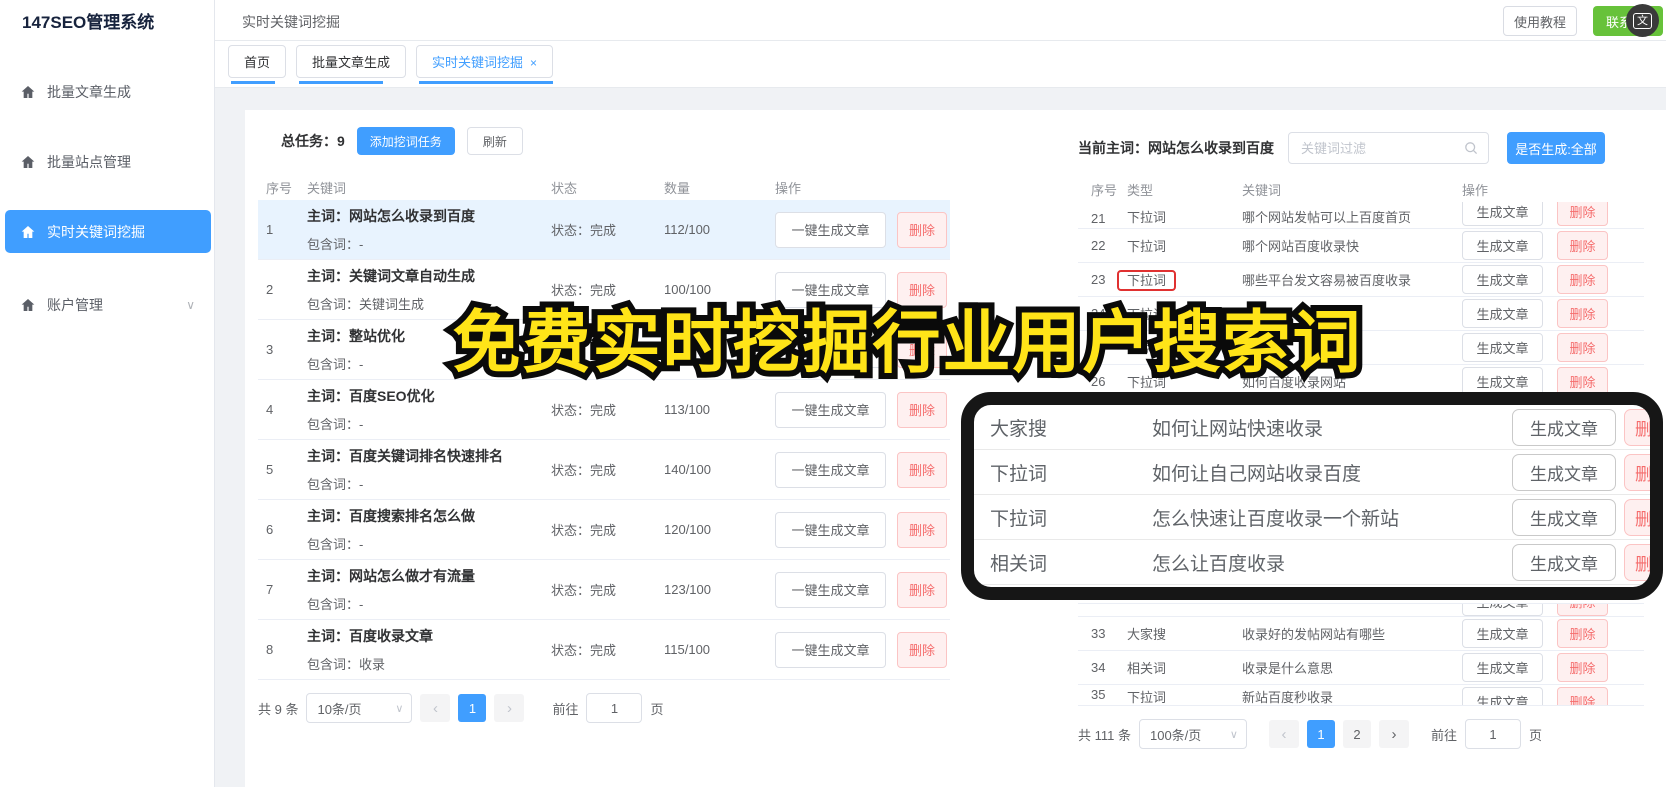 This screenshot has height=787, width=1666. I want to click on generate-all-button: 是否生成:全部, so click(1556, 148).